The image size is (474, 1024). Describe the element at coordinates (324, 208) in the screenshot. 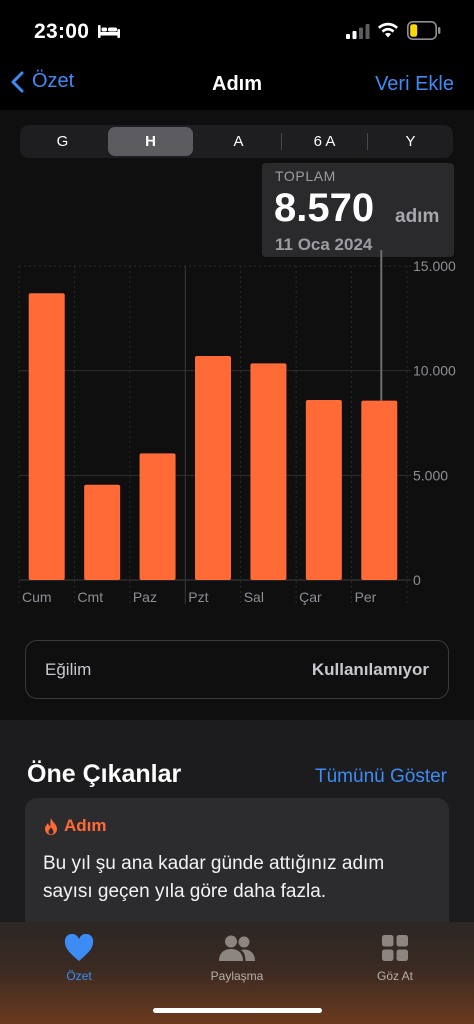

I see `summary-value: 8.570` at that location.